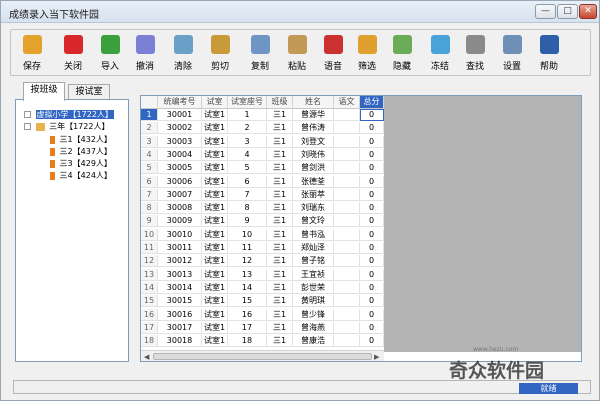 The width and height of the screenshot is (600, 401). What do you see at coordinates (313, 234) in the screenshot?
I see `name-cell: 曾书泓` at bounding box center [313, 234].